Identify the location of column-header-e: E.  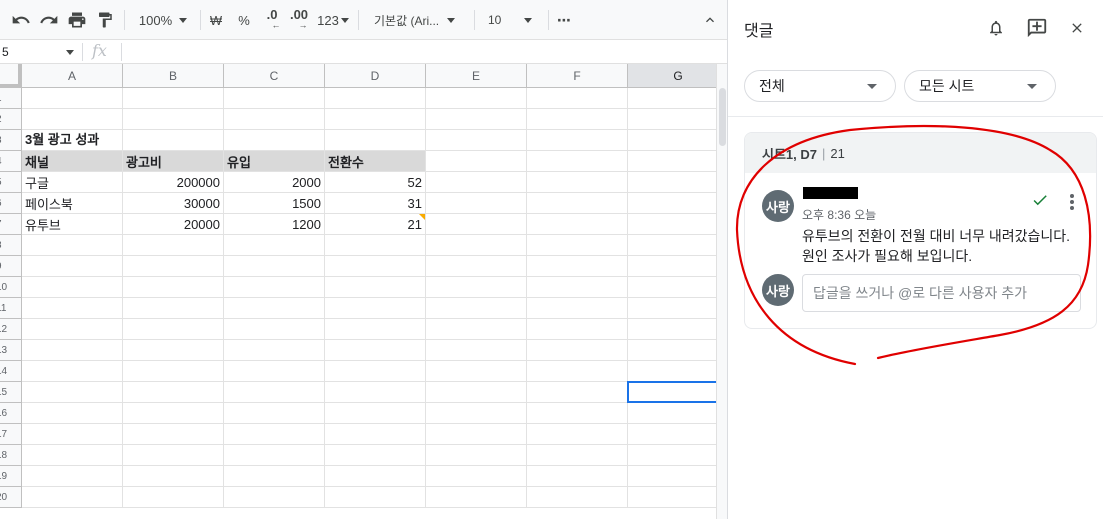
(476, 76).